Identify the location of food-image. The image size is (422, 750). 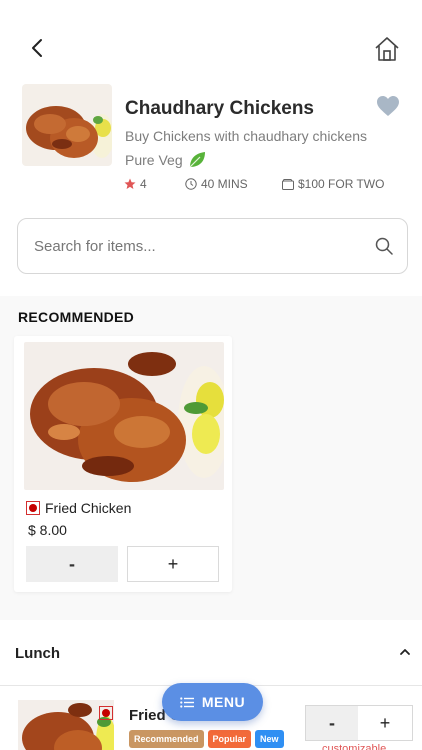
(124, 416).